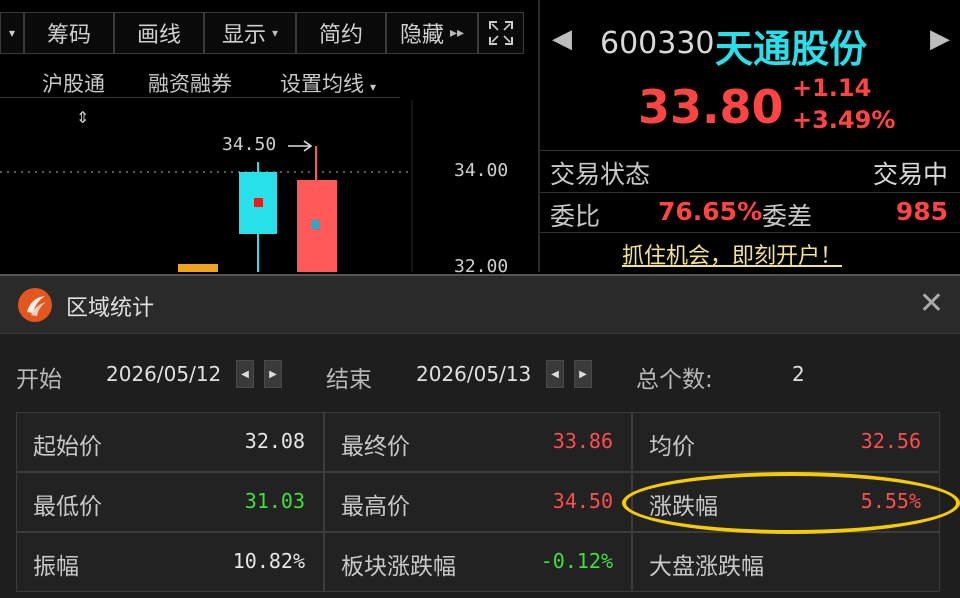 Image resolution: width=960 pixels, height=598 pixels. Describe the element at coordinates (940, 39) in the screenshot. I see `next-stock-icon: ▶` at that location.